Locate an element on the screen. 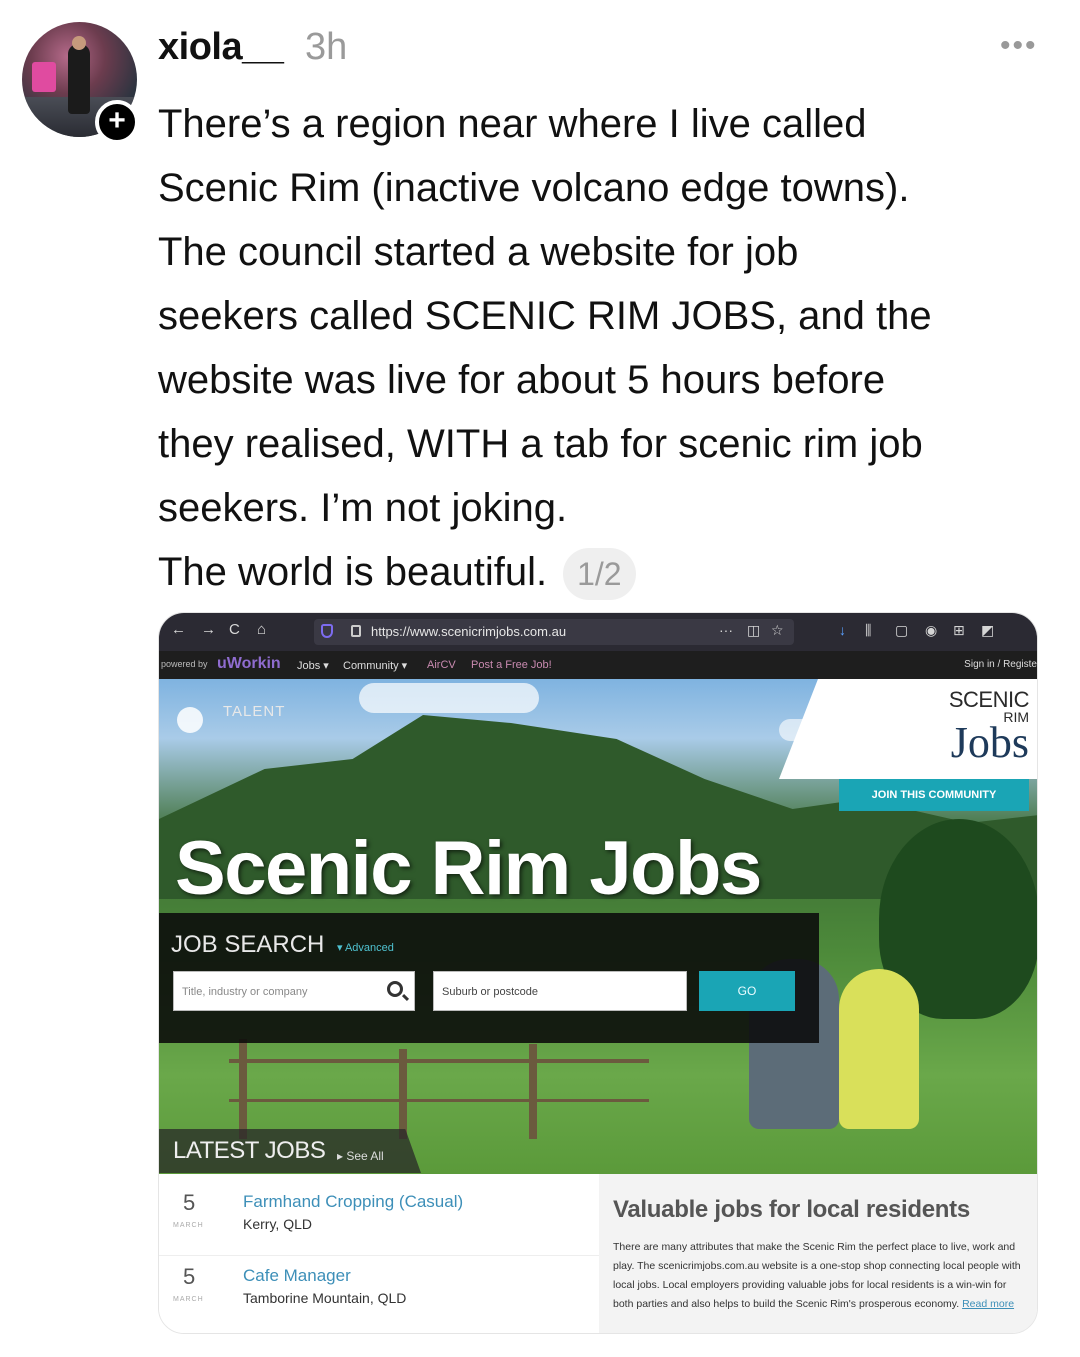 Image resolution: width=1080 pixels, height=1357 pixels. shield-icon is located at coordinates (327, 631).